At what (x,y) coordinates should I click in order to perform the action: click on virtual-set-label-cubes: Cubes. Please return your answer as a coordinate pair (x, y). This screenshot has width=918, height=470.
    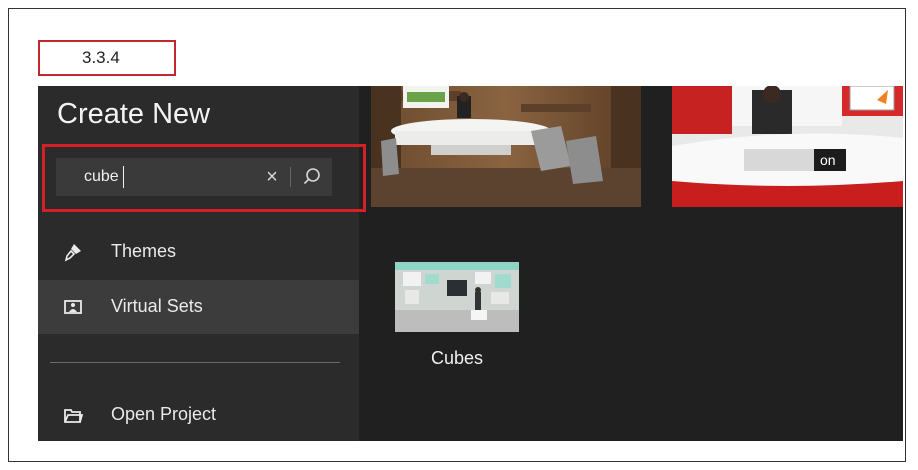
    Looking at the image, I should click on (457, 358).